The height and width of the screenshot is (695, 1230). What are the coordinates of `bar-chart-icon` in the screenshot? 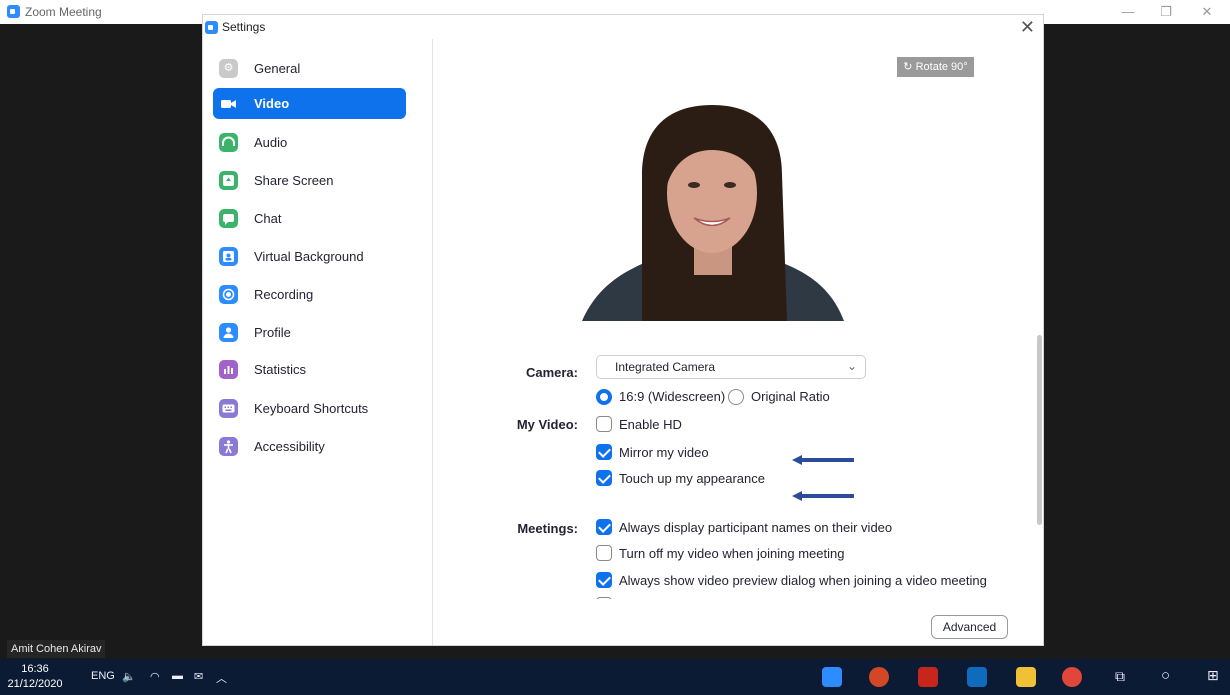 It's located at (228, 369).